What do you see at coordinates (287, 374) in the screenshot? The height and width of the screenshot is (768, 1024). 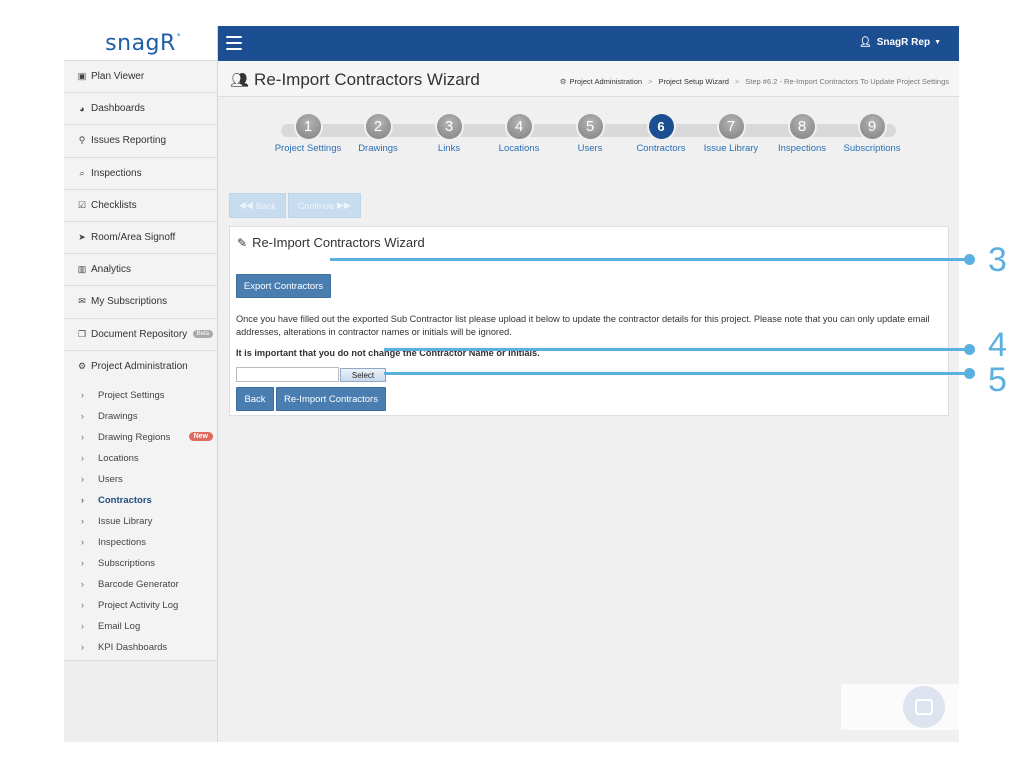 I see `file-path-field` at bounding box center [287, 374].